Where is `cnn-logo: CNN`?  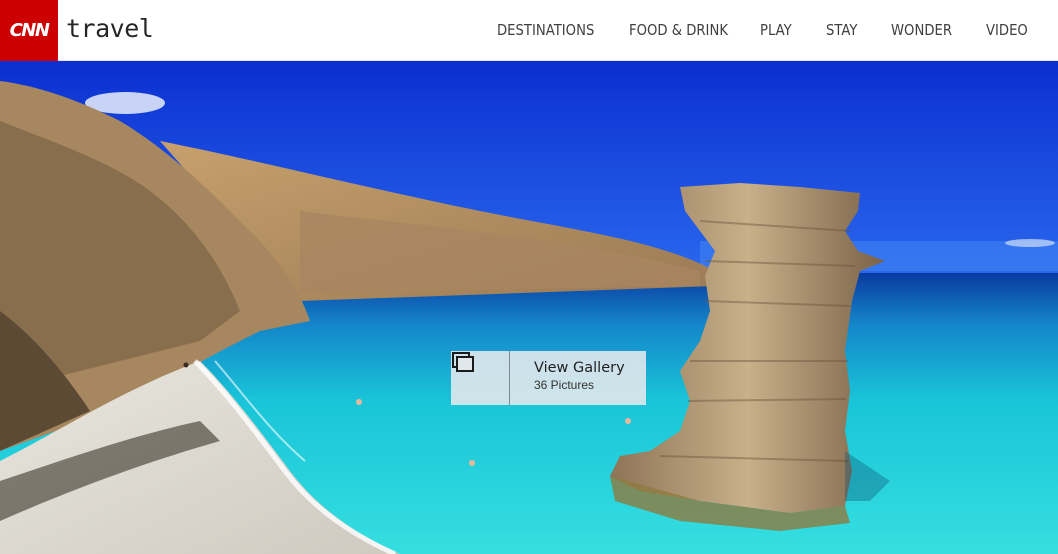
cnn-logo: CNN is located at coordinates (29, 30).